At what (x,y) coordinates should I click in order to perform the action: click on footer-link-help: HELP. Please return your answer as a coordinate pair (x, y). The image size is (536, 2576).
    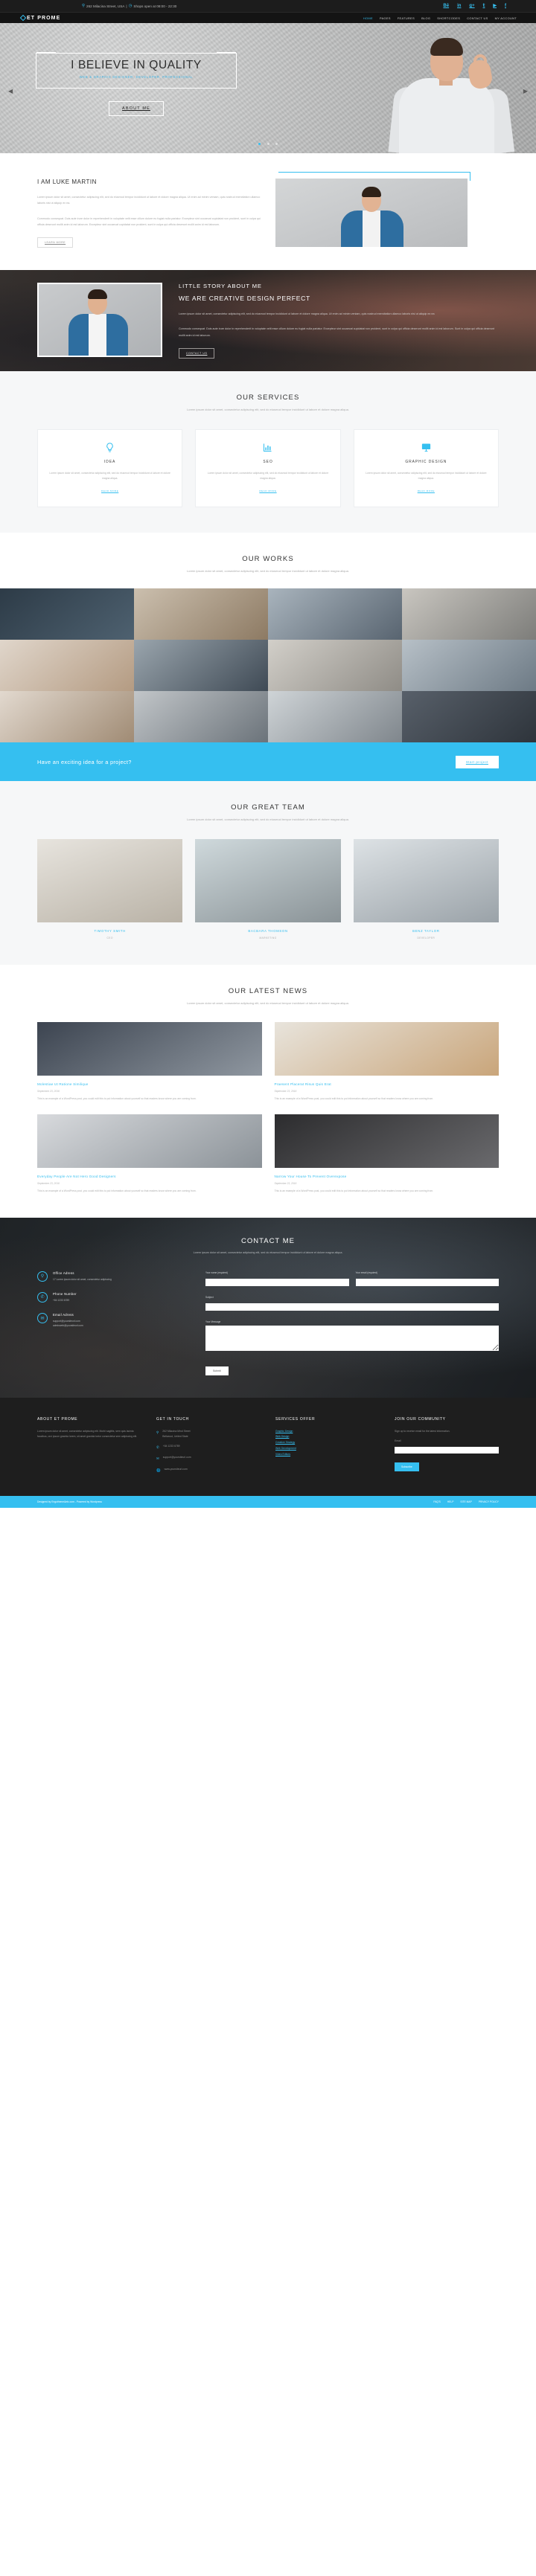
    Looking at the image, I should click on (451, 1501).